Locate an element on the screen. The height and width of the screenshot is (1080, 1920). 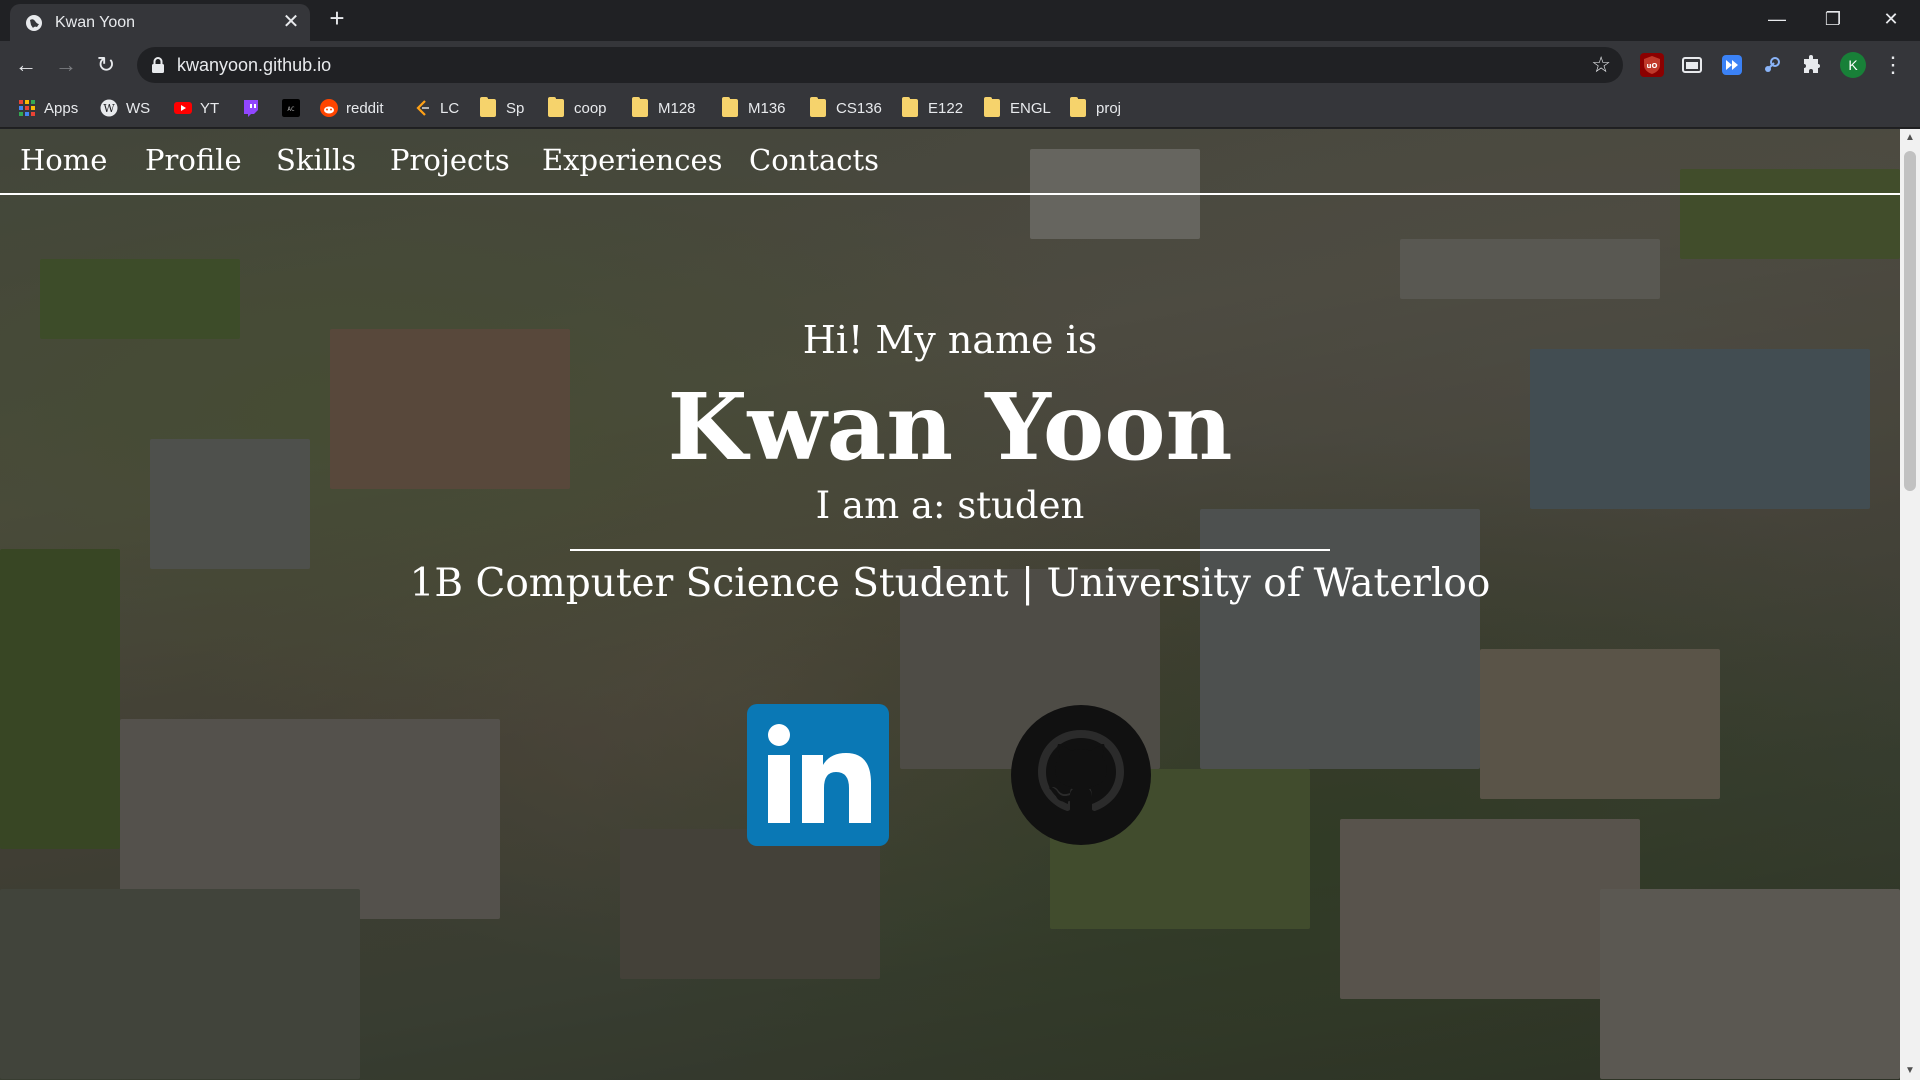
browser-toolbar: ← → ↻ kwanyoon.github.io ☆ uO K ⋮ is located at coordinates (960, 64).